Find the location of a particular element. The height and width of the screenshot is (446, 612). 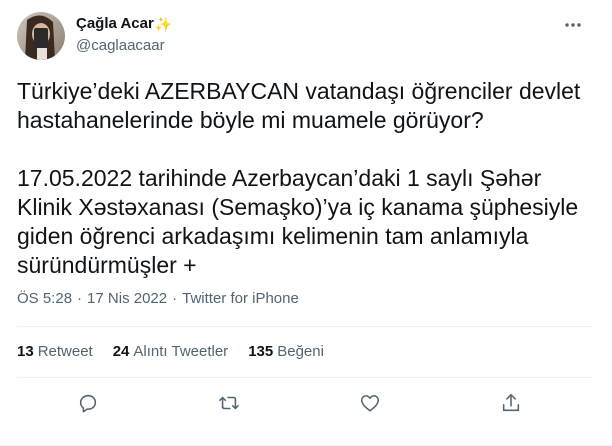

author-name-row: Çağla Acar ✨ is located at coordinates (124, 23).